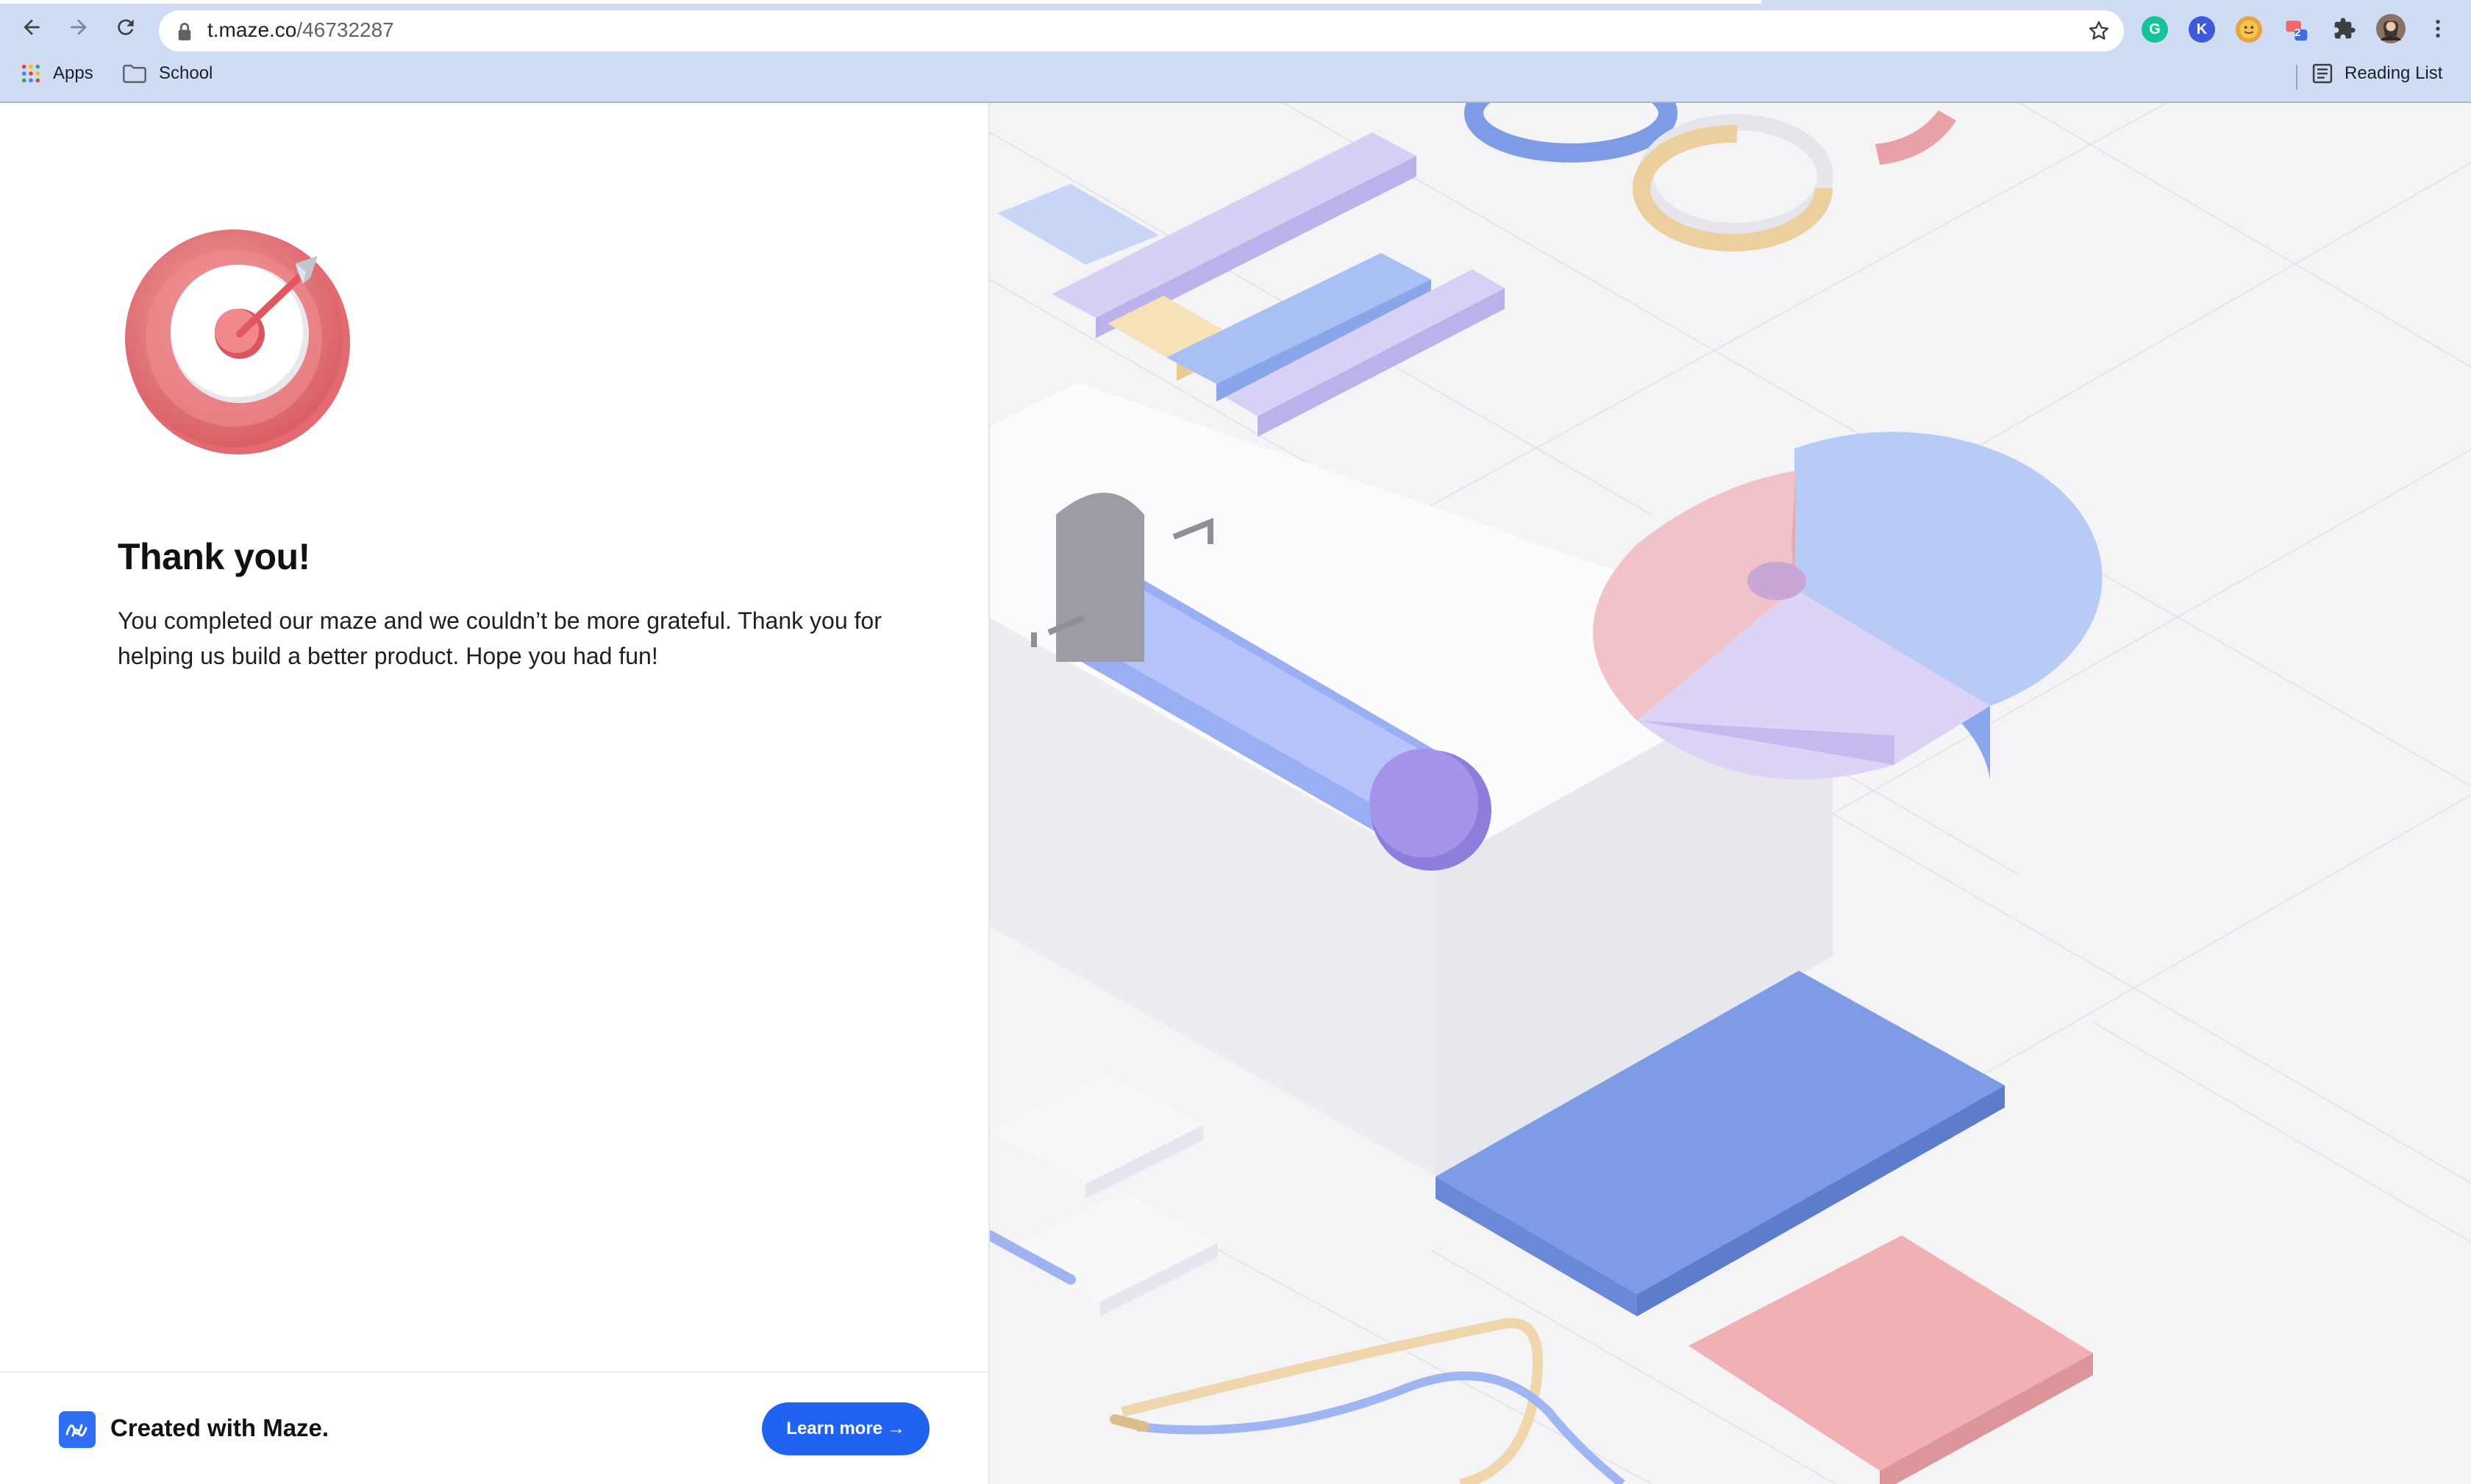  I want to click on page-load-bar, so click(881, 2).